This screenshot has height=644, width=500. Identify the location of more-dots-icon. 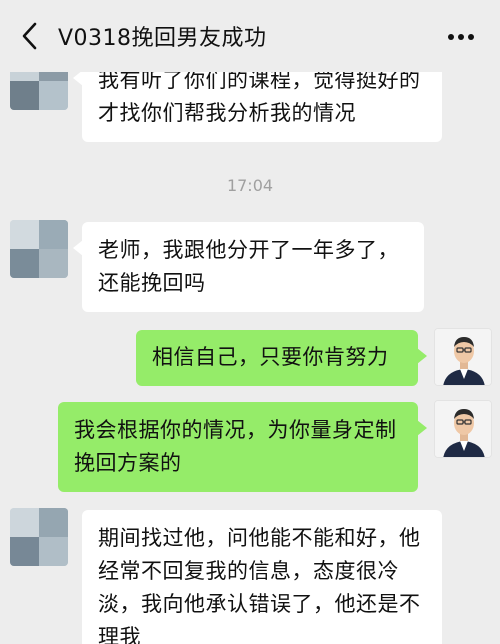
(461, 37).